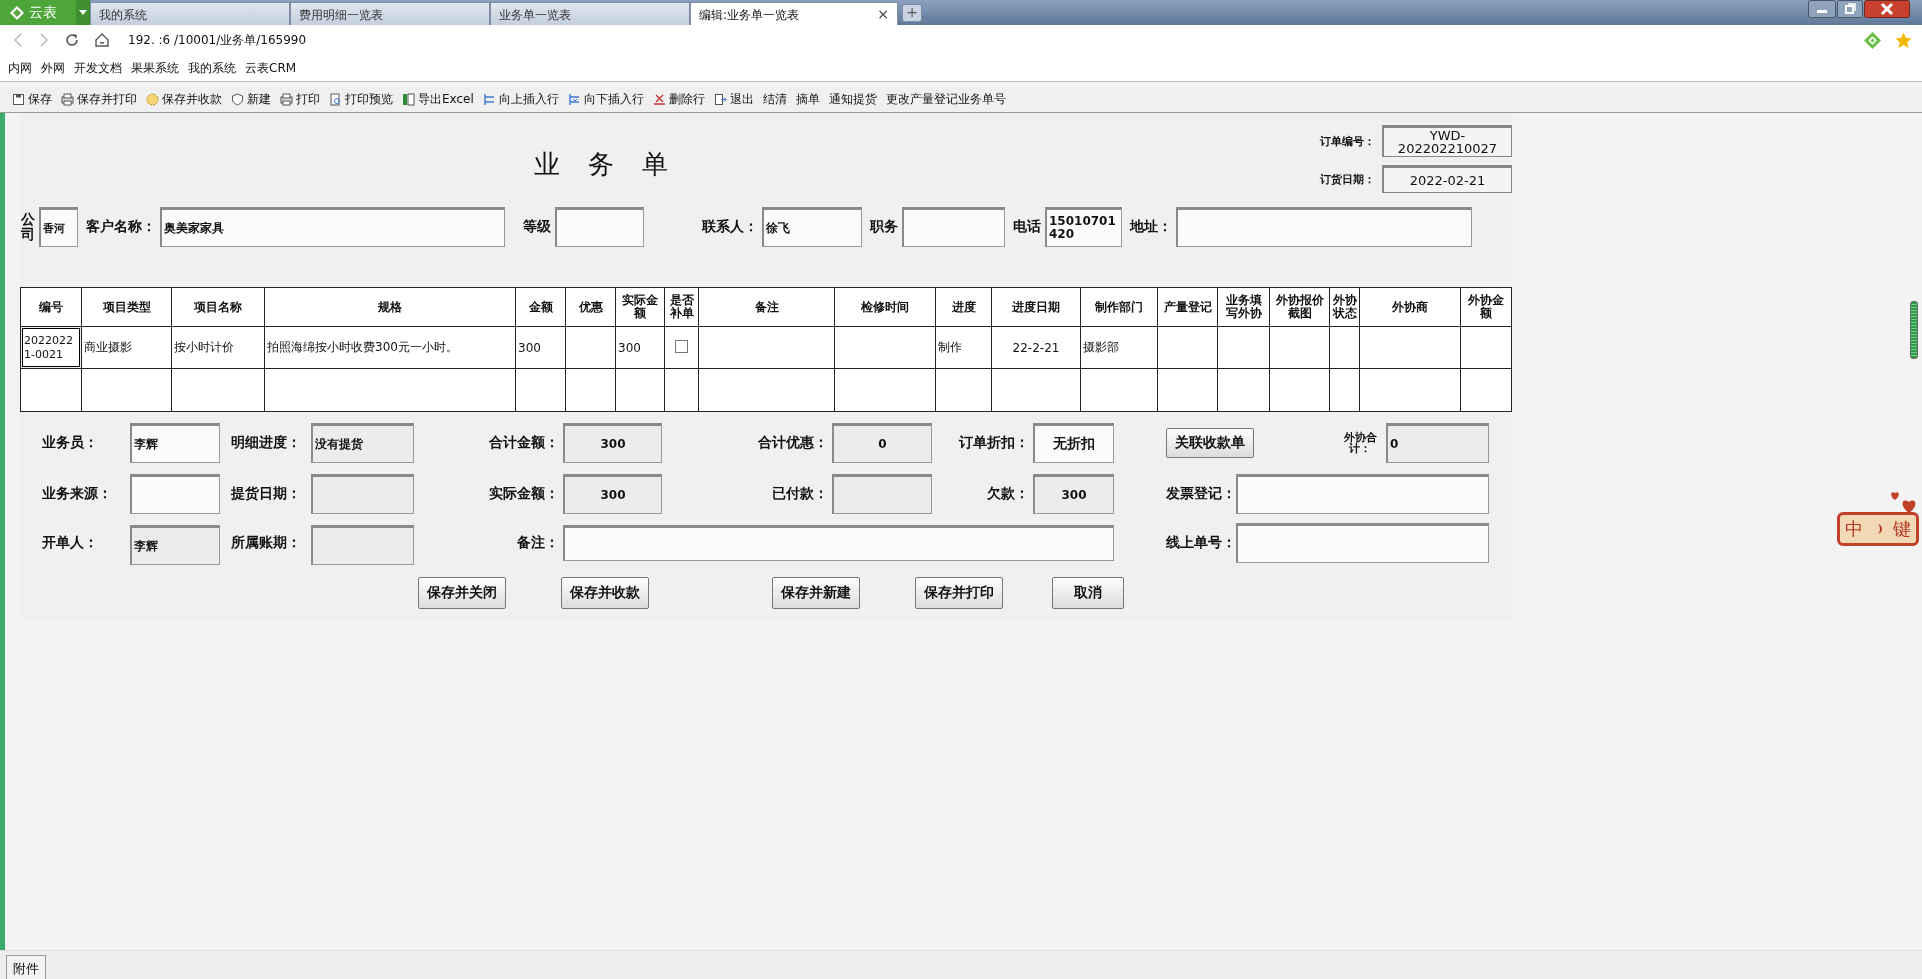  I want to click on customer-field: 奥美家家具, so click(332, 227).